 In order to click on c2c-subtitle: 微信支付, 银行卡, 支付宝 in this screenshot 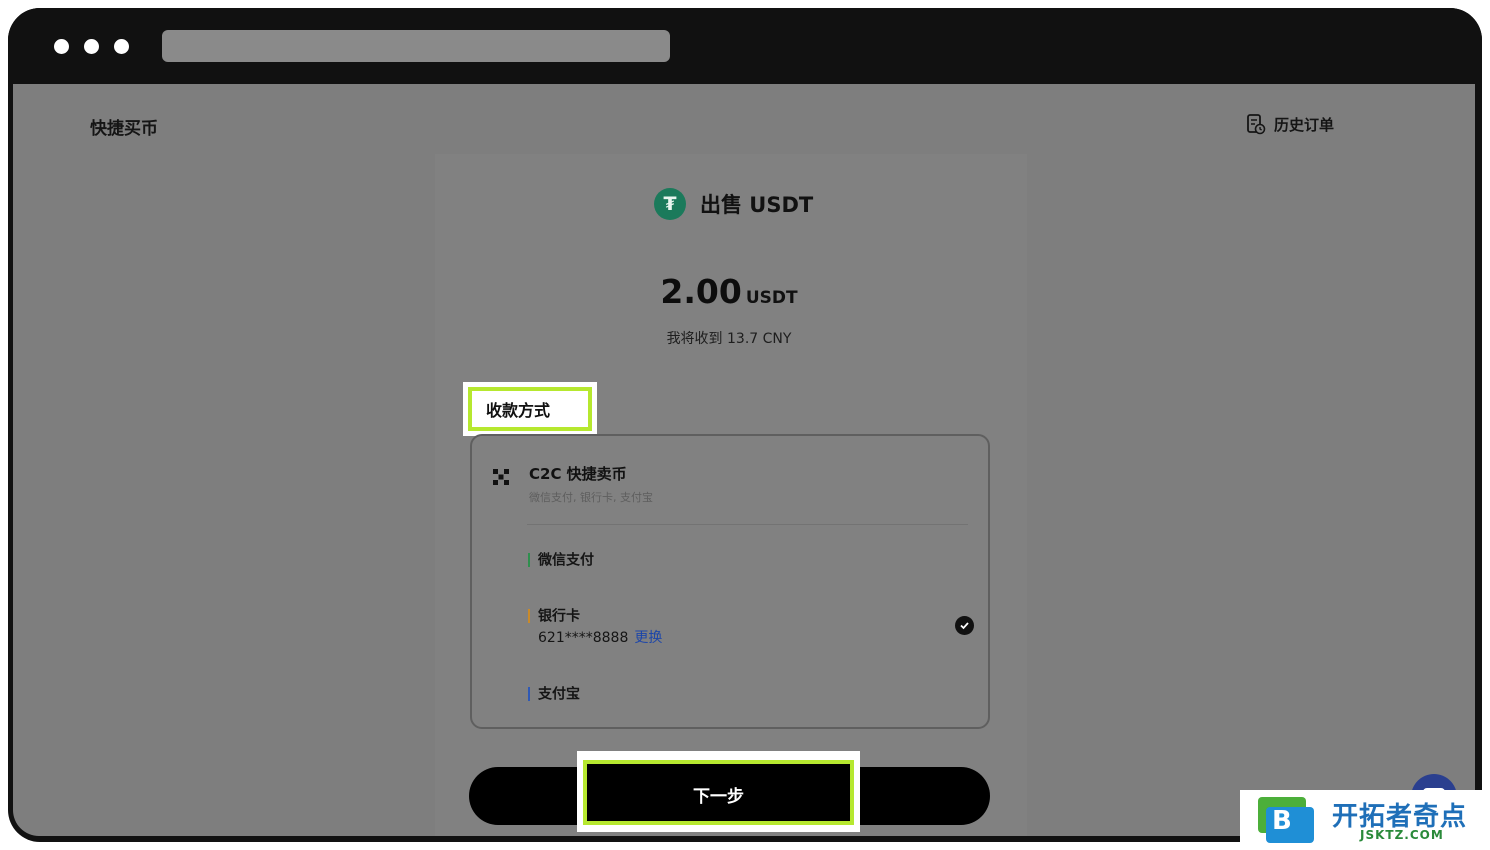, I will do `click(591, 497)`.